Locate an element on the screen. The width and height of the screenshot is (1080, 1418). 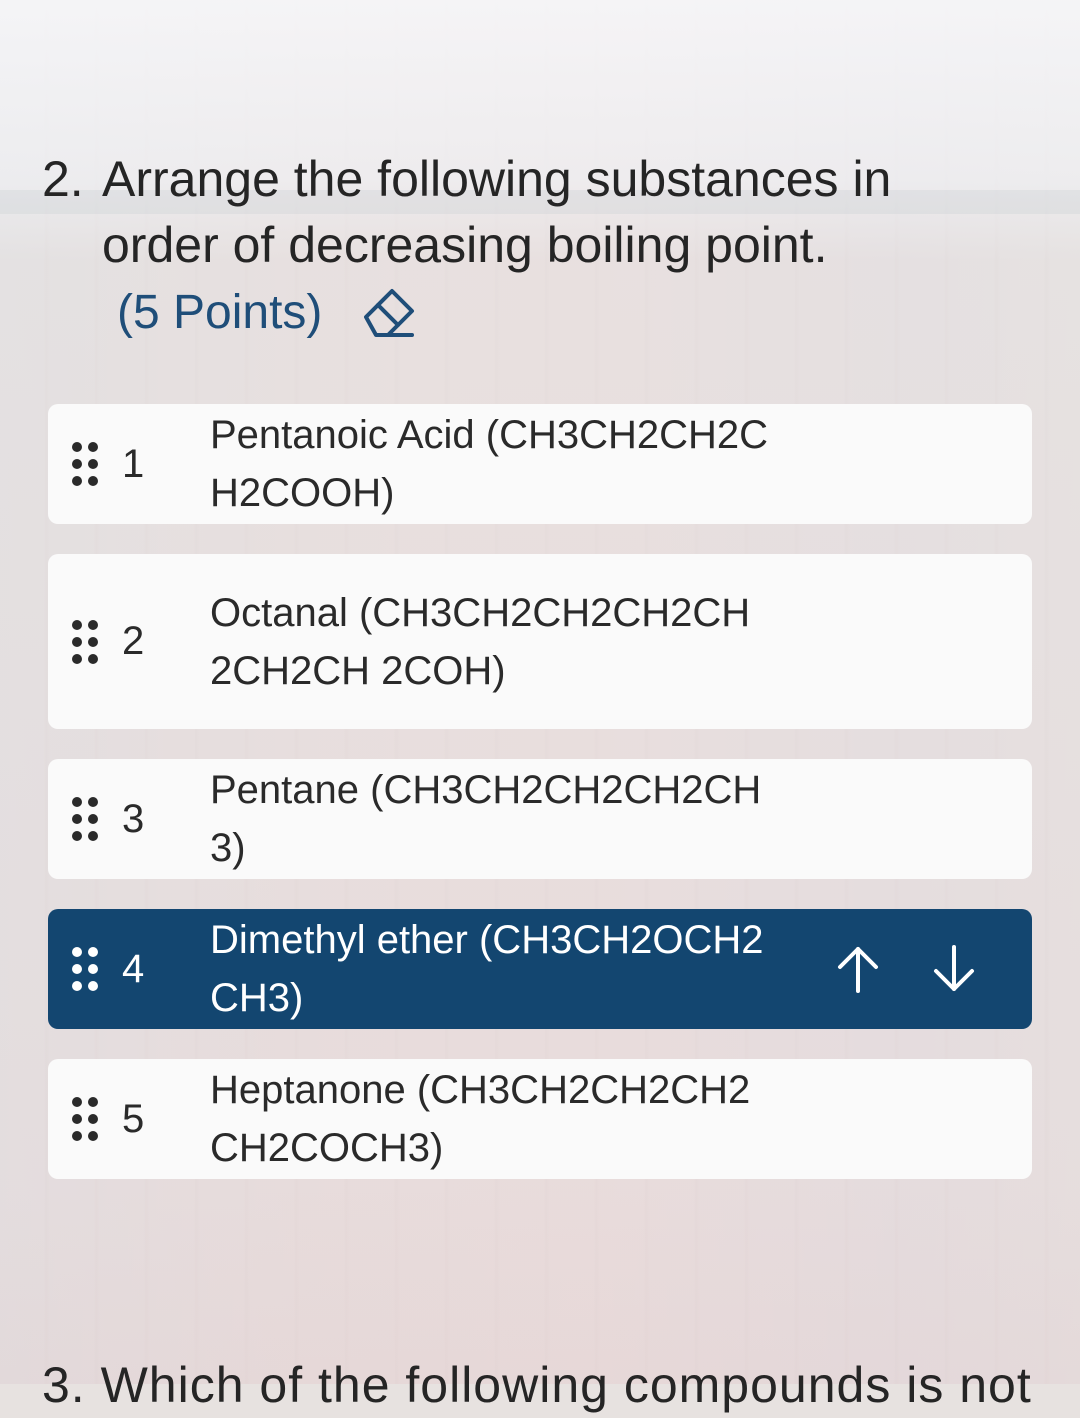
ranking-item: 2 Octanal (CH3CH2CH2CH2CH2CH2CH 2COH) is located at coordinates (540, 641).